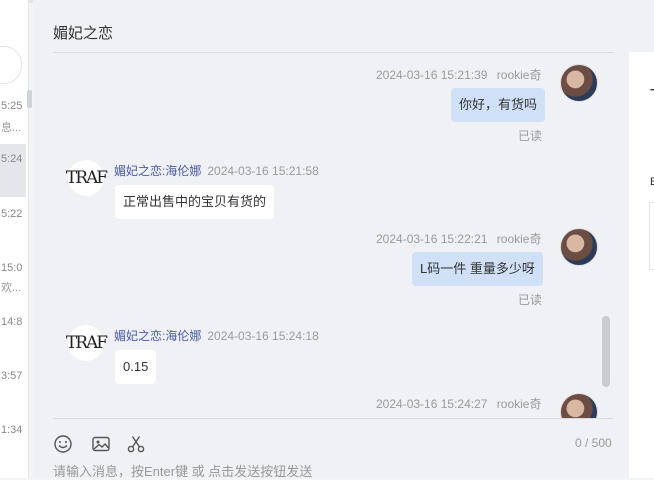  Describe the element at coordinates (63, 444) in the screenshot. I see `emoji-icon` at that location.